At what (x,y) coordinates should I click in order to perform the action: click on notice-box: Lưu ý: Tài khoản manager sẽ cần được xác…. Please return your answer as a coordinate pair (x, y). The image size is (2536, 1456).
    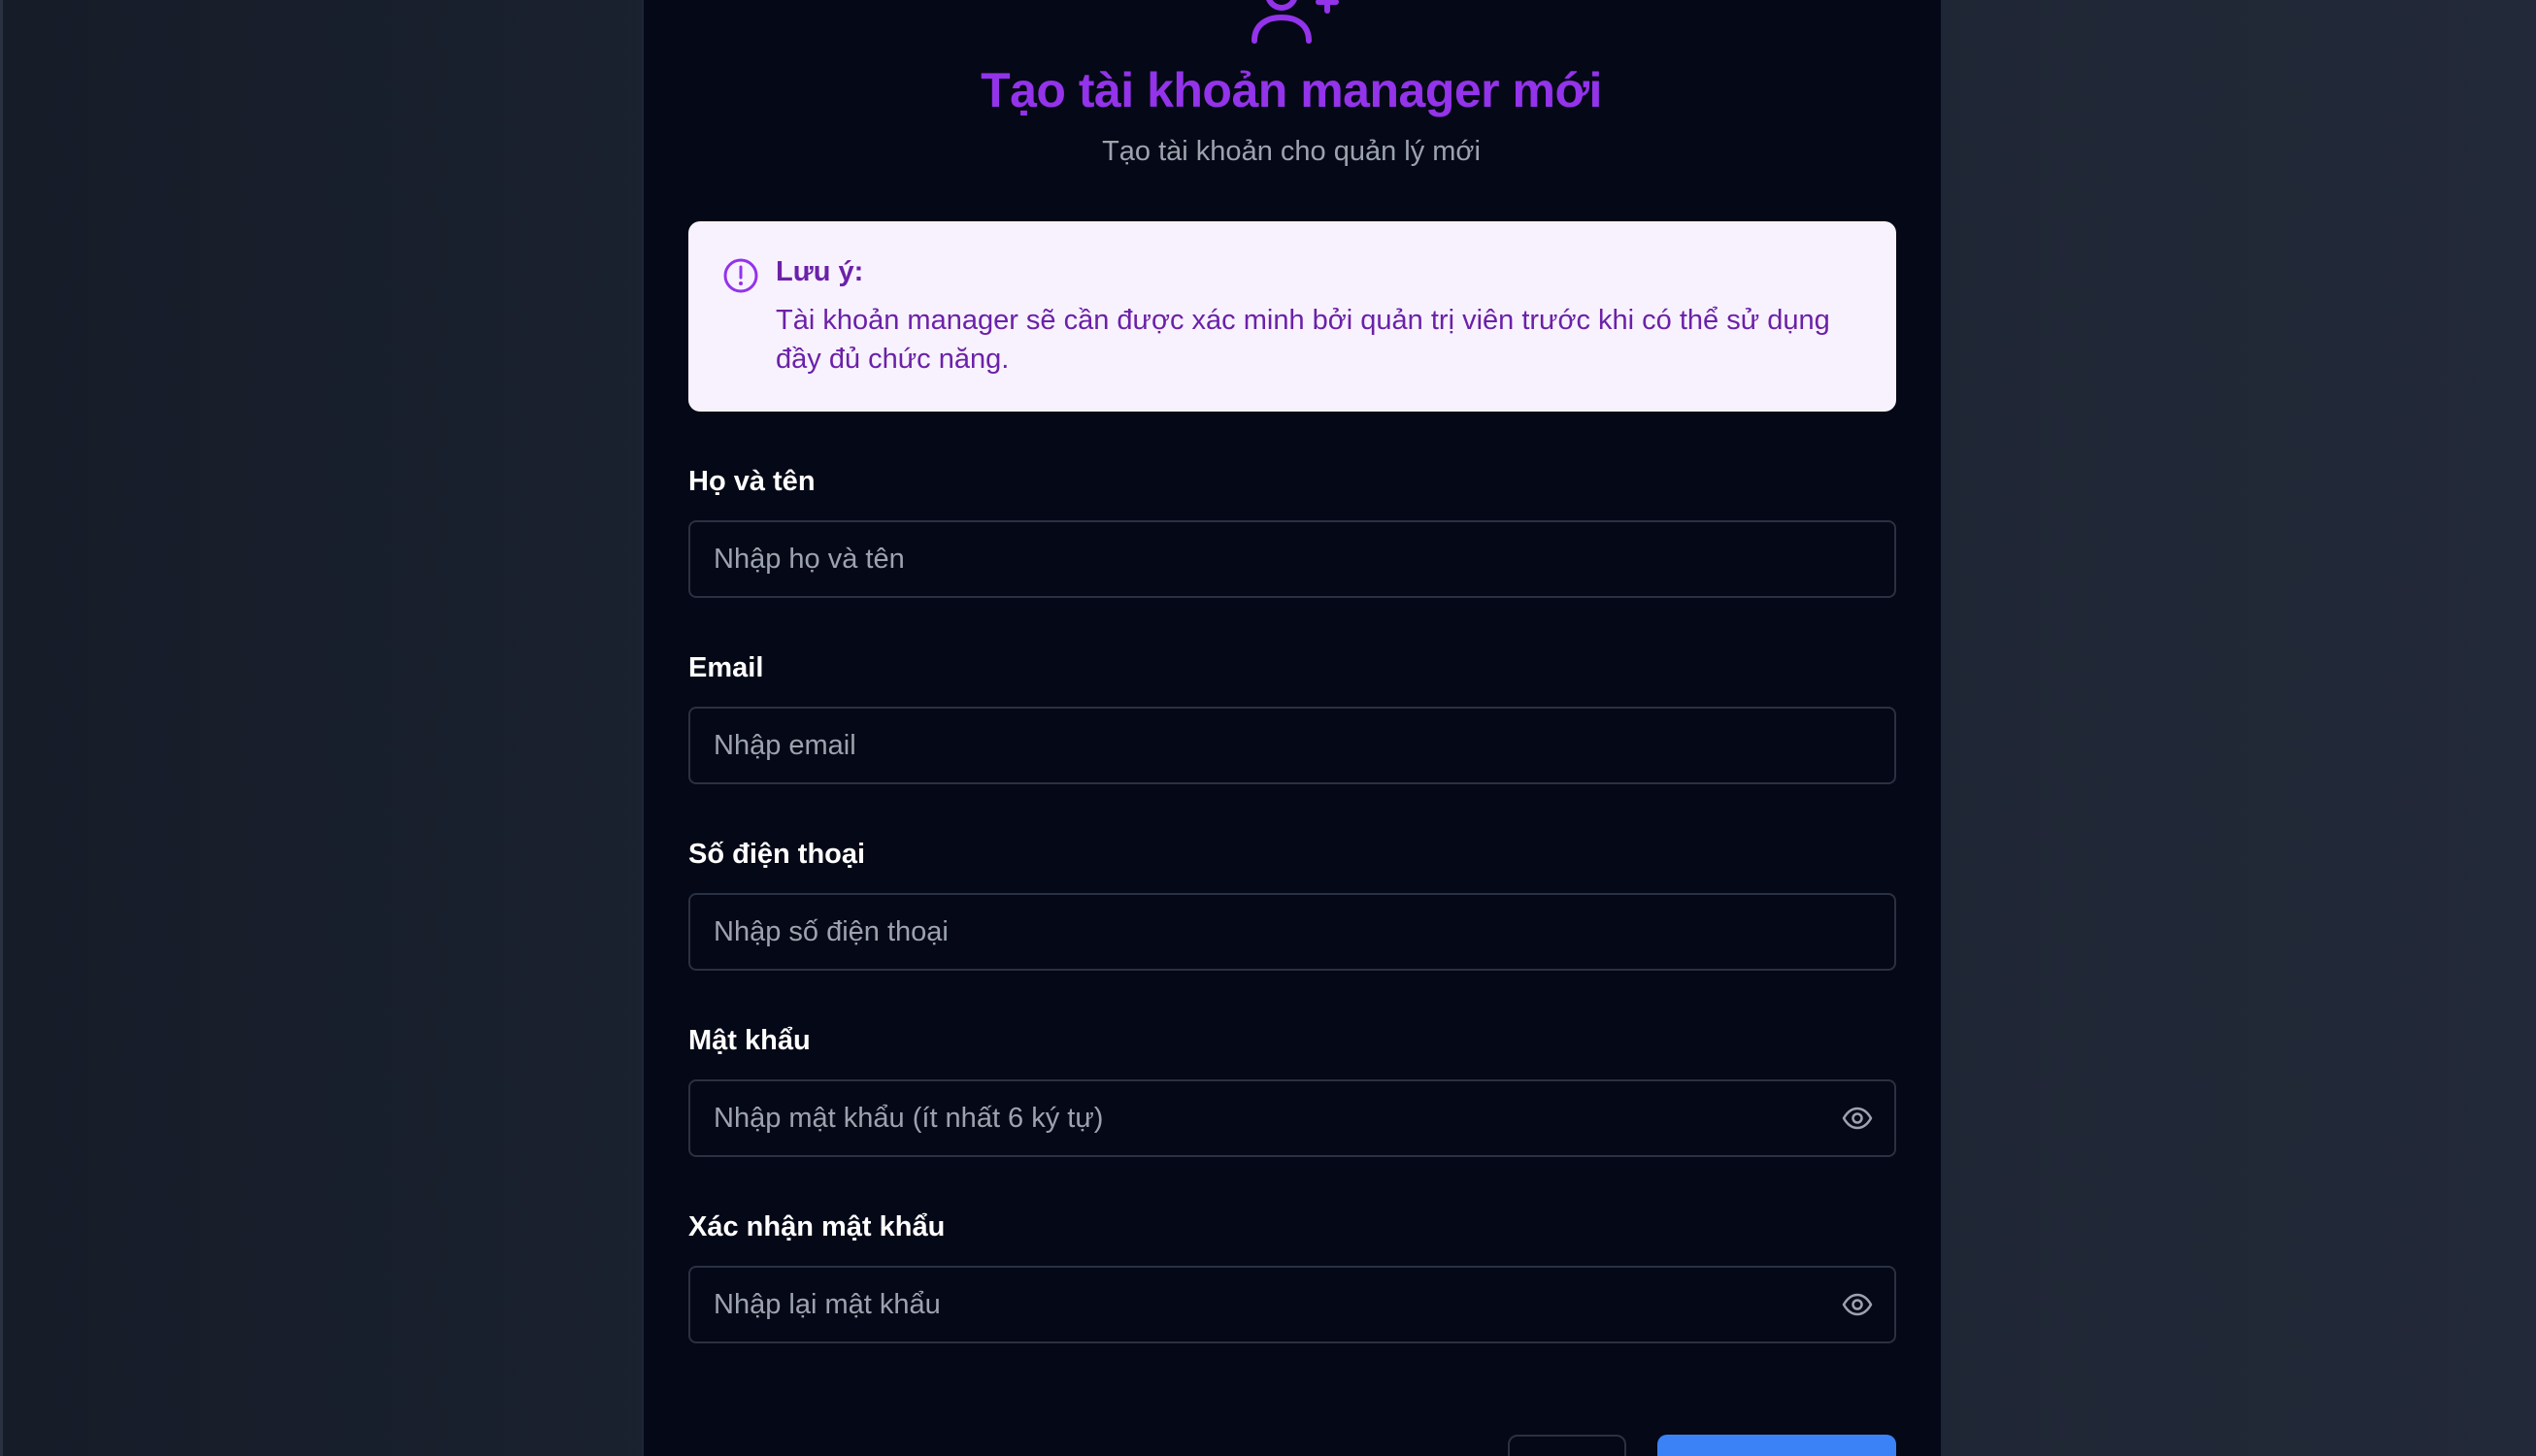
    Looking at the image, I should click on (1292, 316).